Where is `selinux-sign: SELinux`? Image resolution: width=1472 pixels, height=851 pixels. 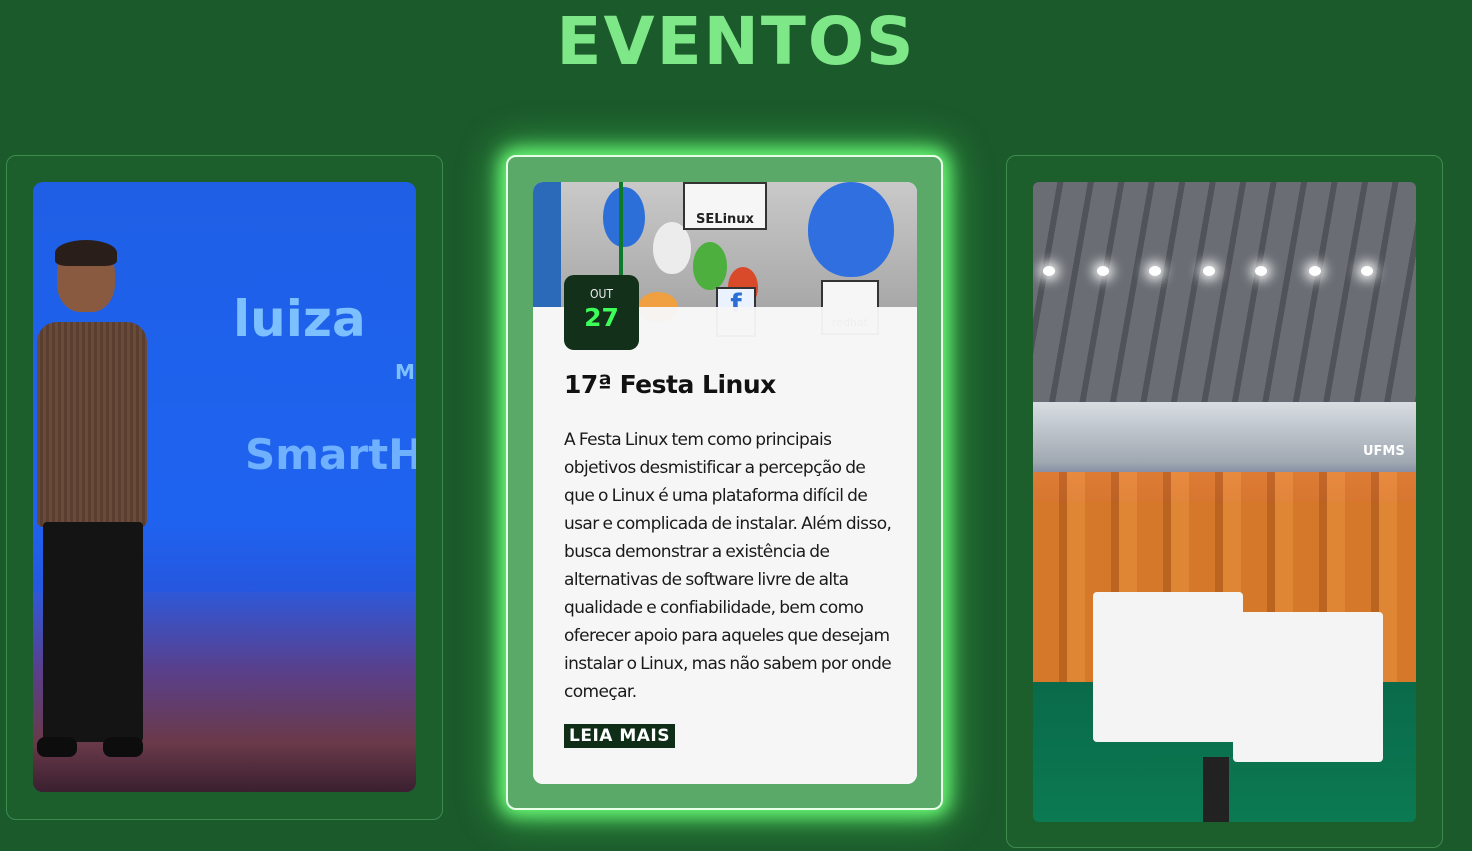
selinux-sign: SELinux is located at coordinates (725, 206).